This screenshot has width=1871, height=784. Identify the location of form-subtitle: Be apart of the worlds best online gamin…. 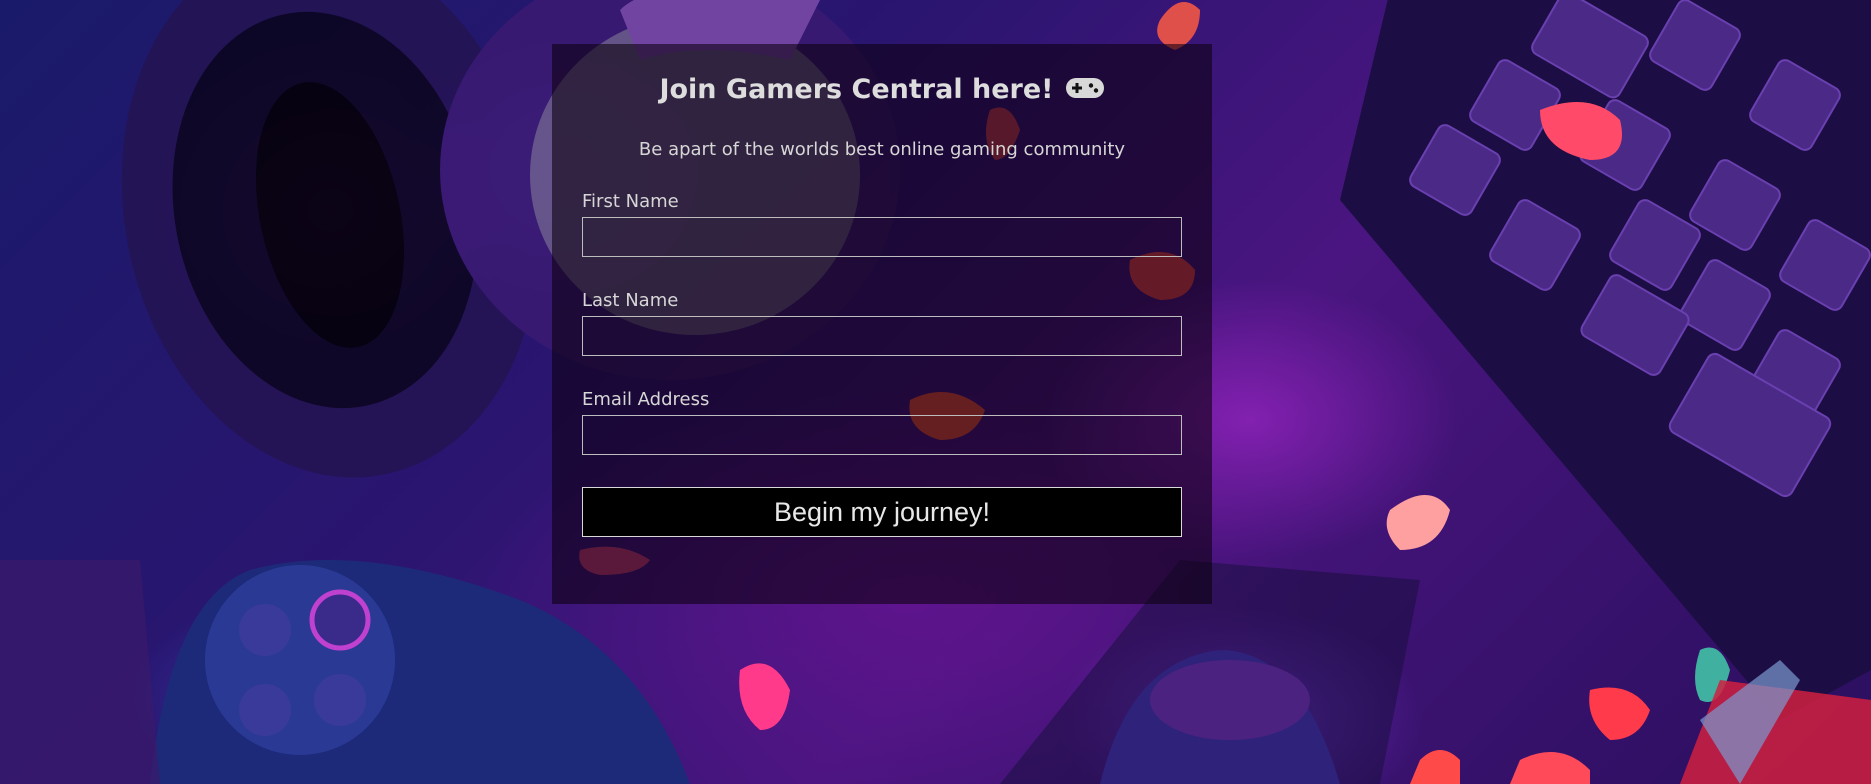
(882, 149).